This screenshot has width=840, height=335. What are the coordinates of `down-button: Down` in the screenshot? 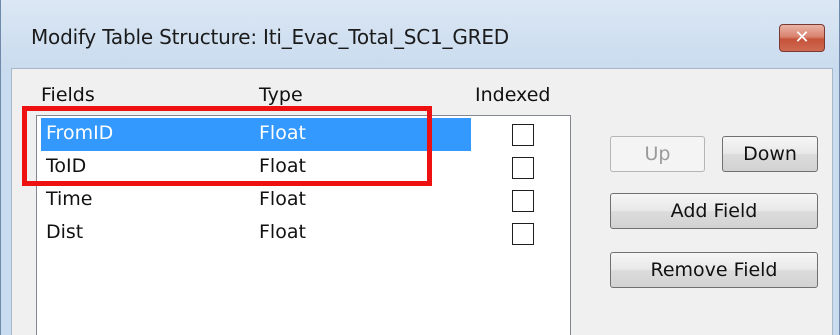 It's located at (770, 154).